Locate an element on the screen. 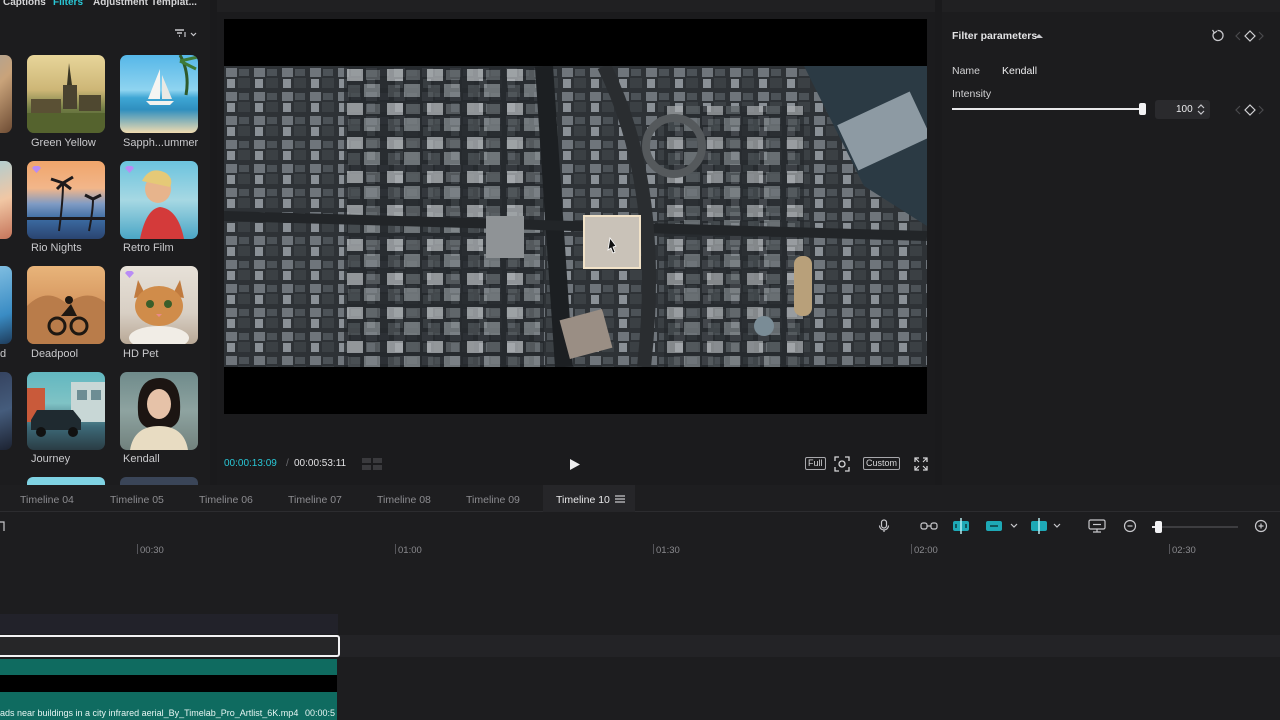 This screenshot has height=720, width=1280. custom-ratio-button: Custom is located at coordinates (882, 463).